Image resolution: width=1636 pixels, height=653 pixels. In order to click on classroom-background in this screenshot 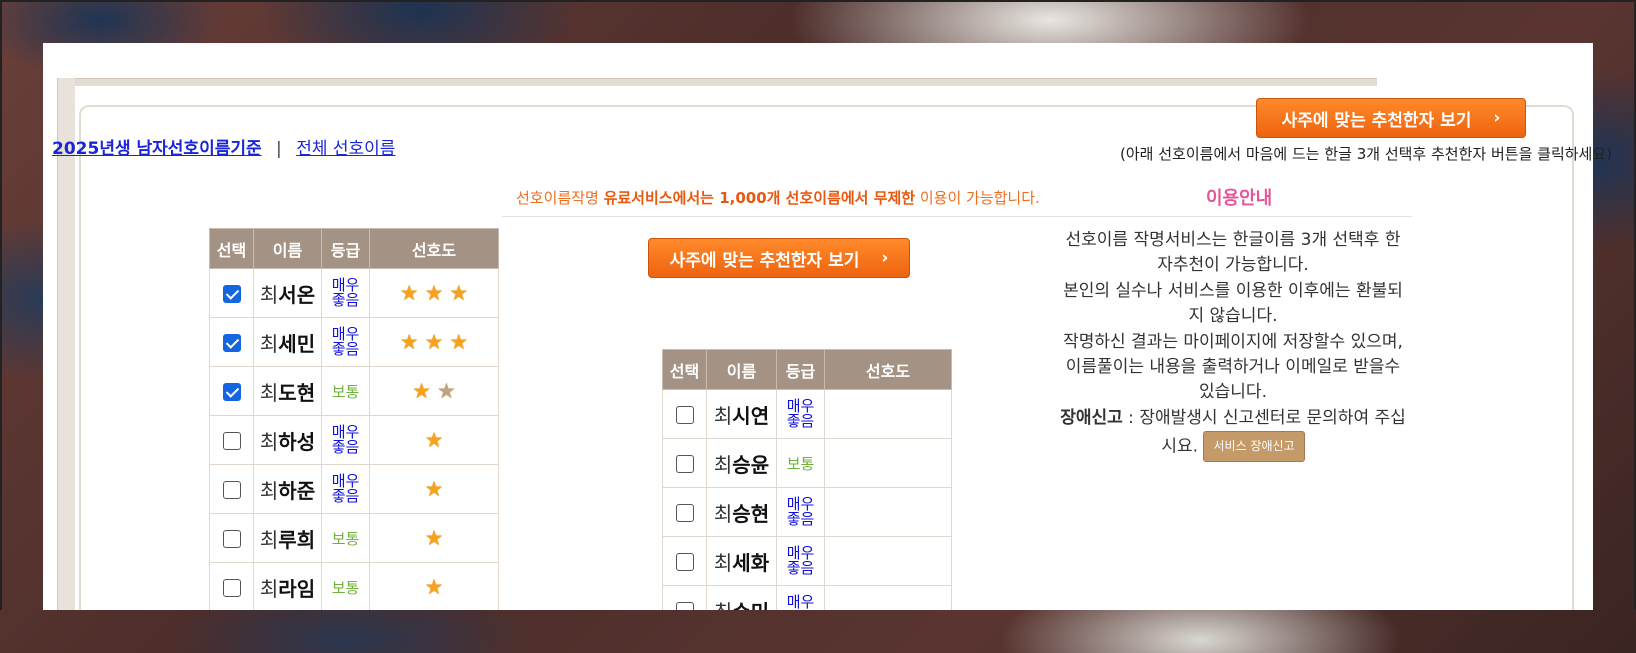, I will do `click(818, 631)`.